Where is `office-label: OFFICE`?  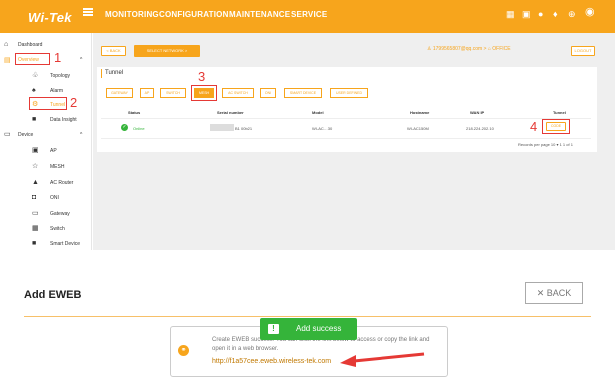 office-label: OFFICE is located at coordinates (501, 49).